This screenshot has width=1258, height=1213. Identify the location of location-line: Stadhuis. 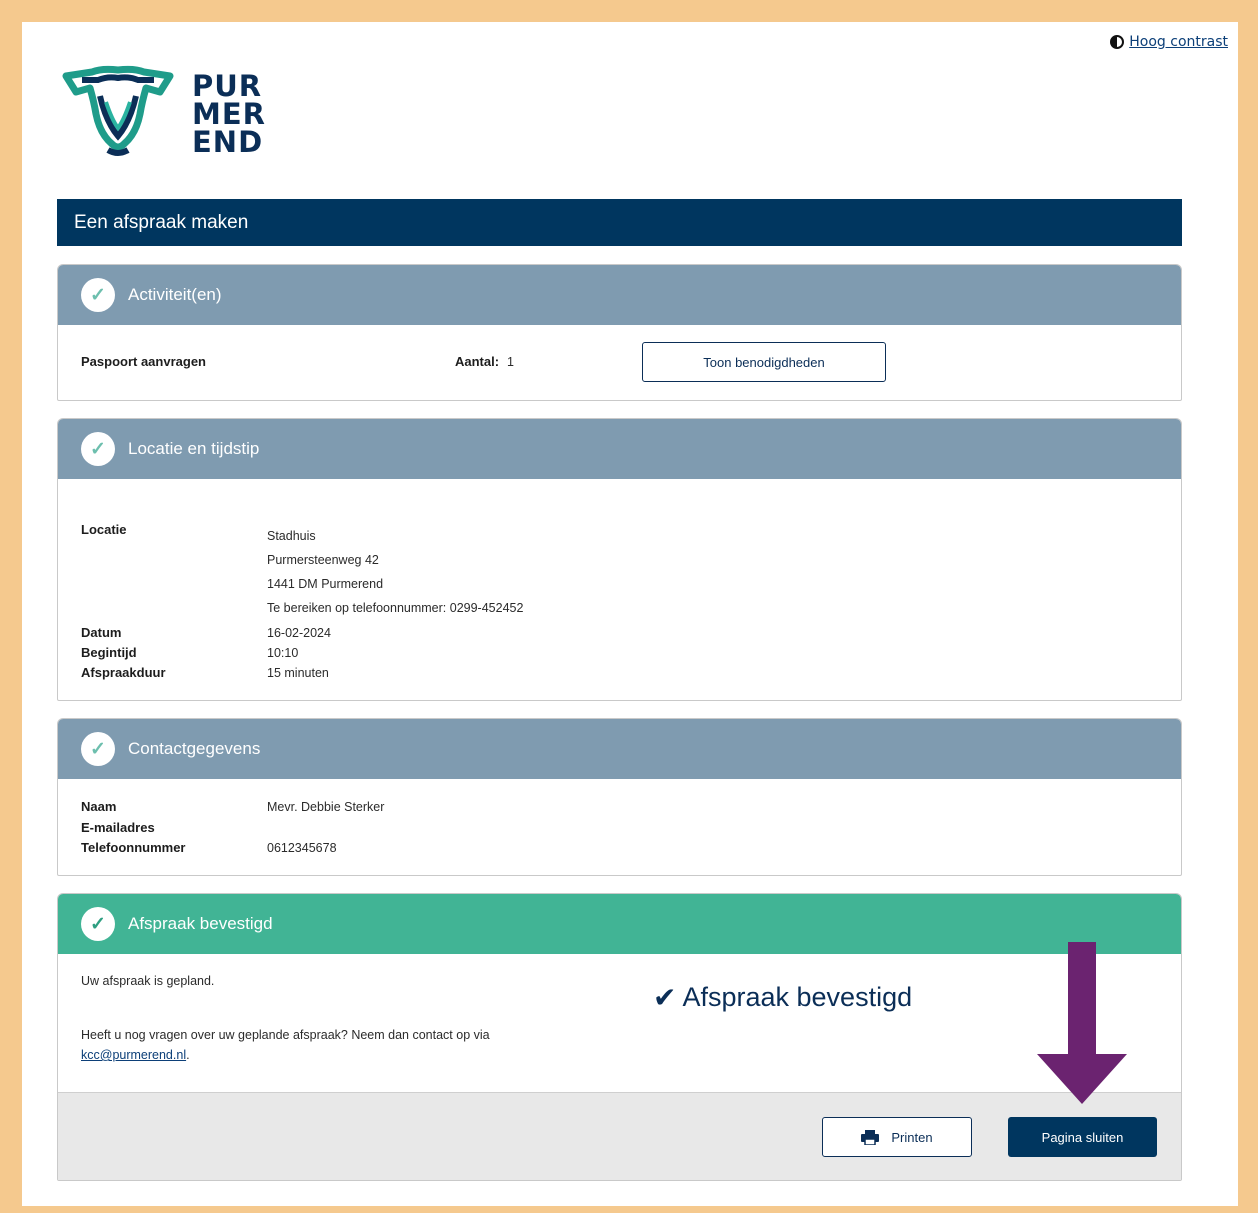
(291, 536).